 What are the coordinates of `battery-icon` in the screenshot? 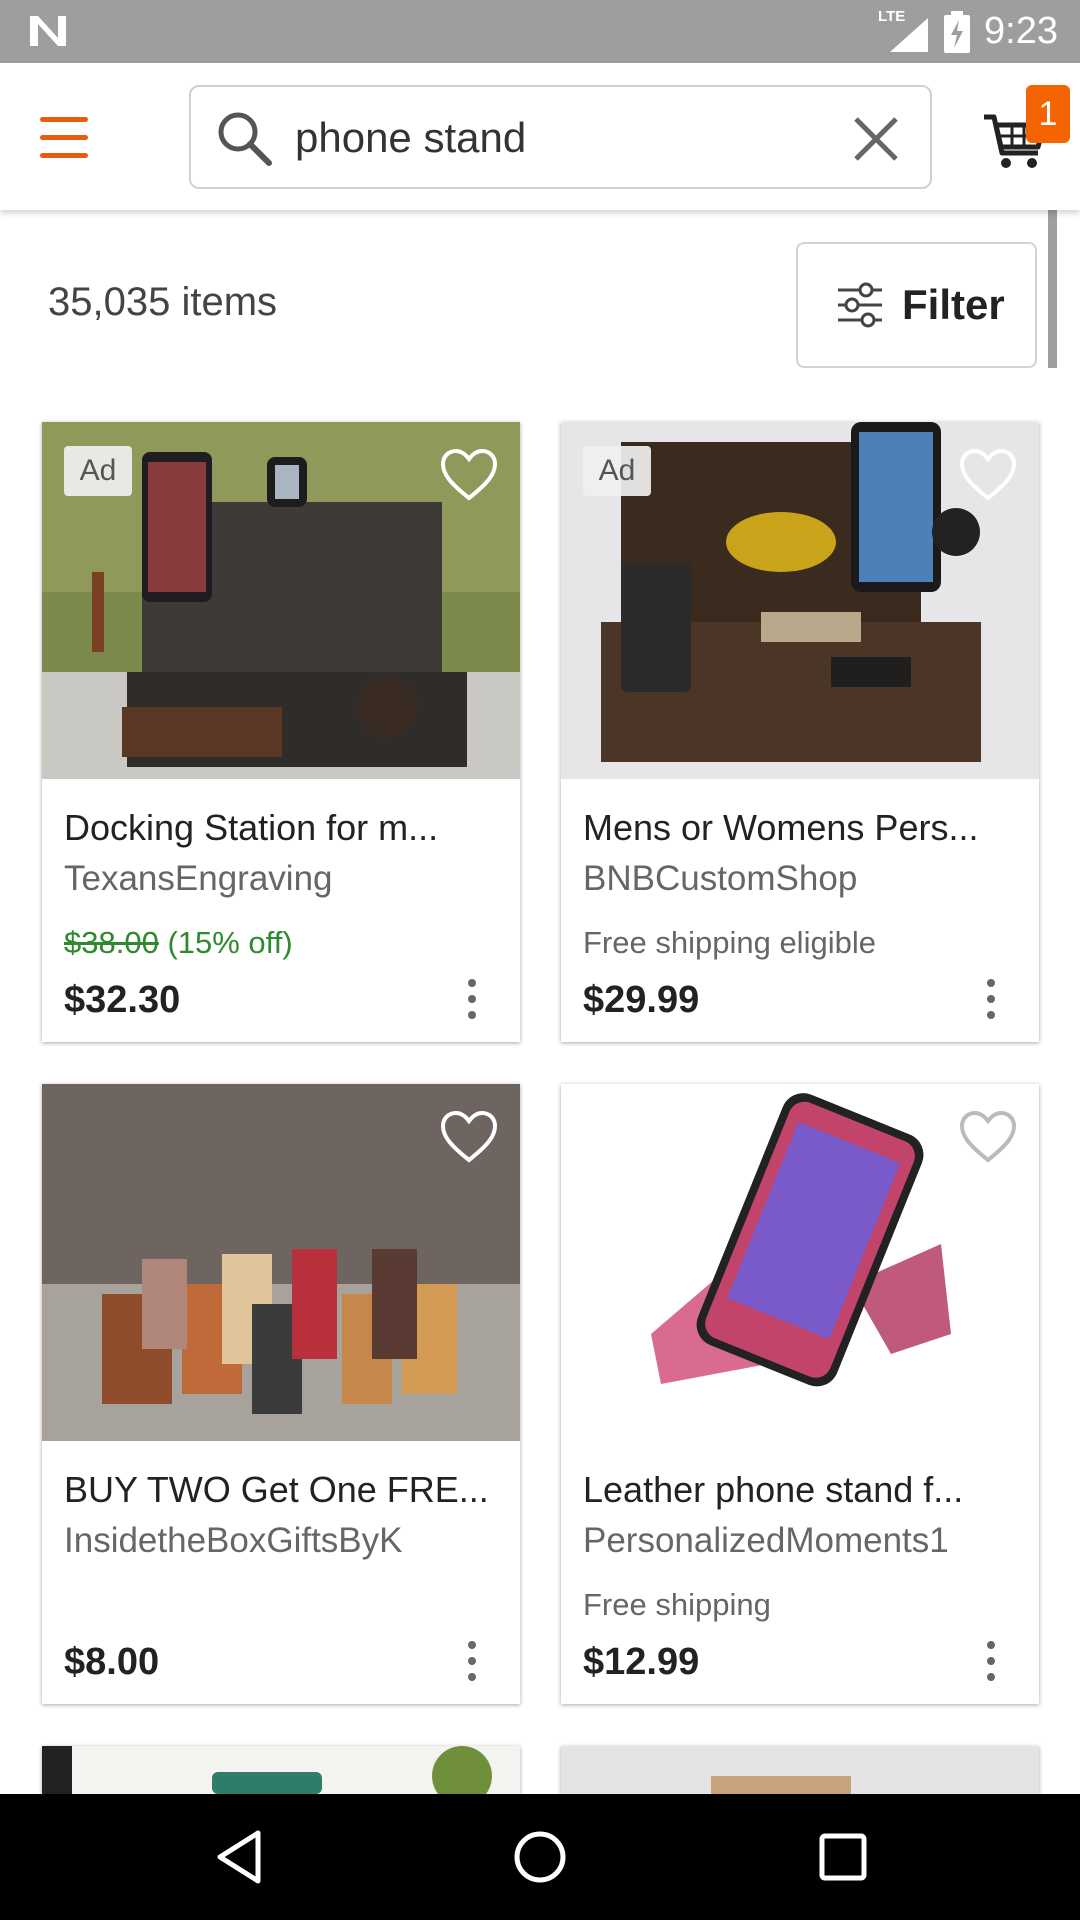 It's located at (957, 31).